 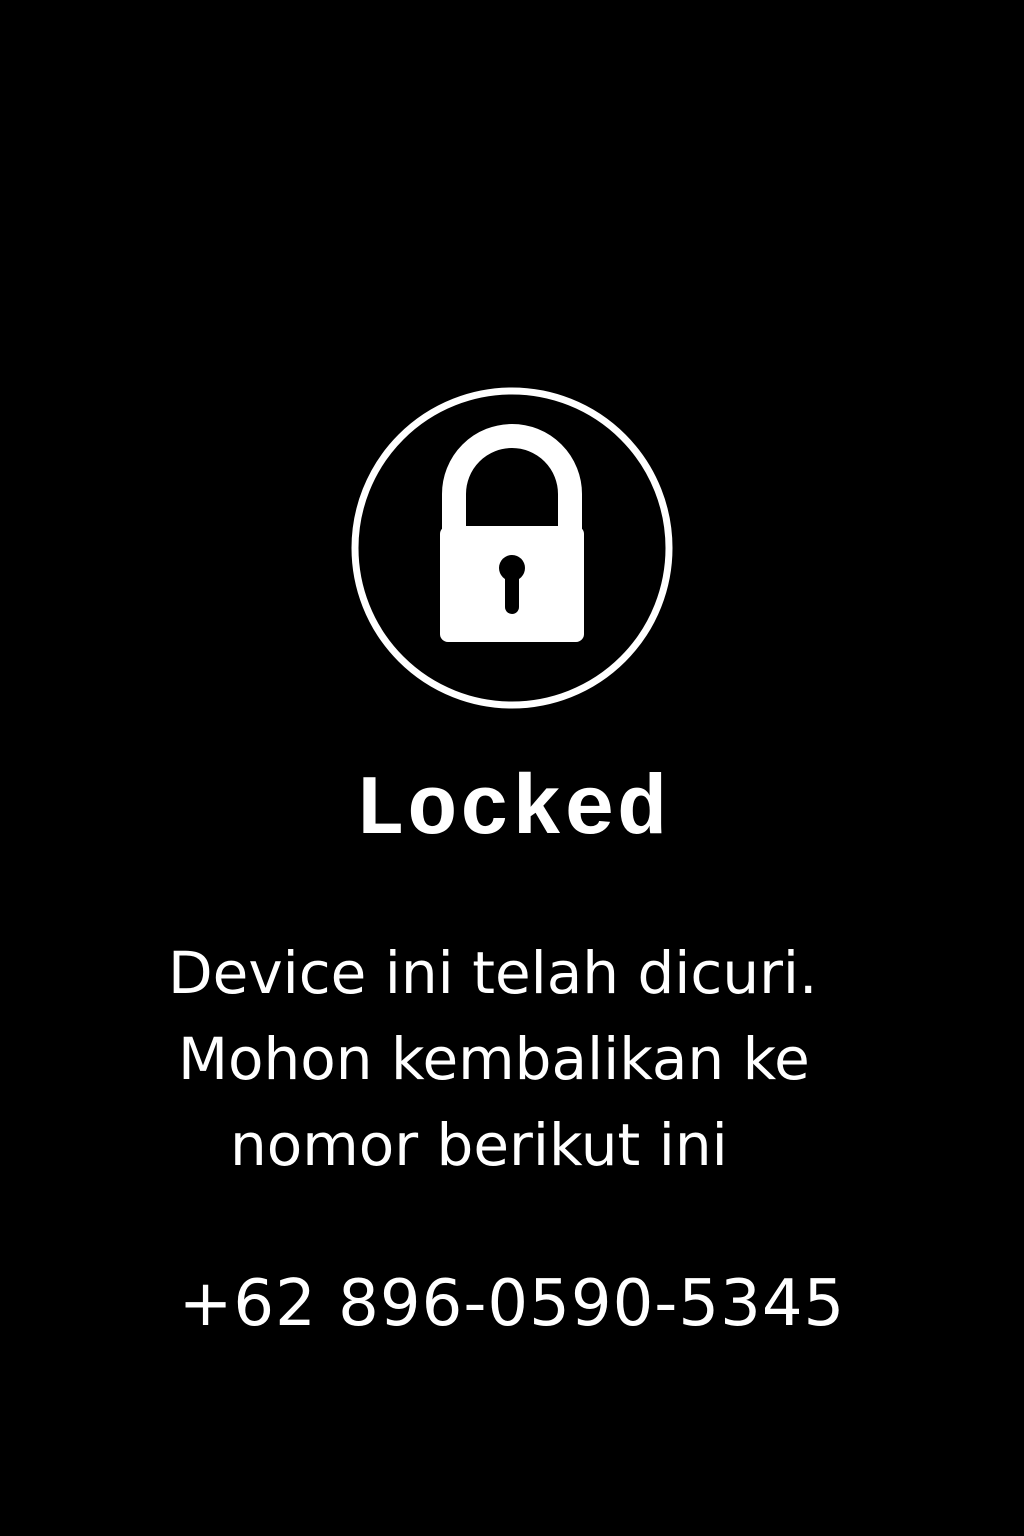 What do you see at coordinates (479, 1145) in the screenshot?
I see `message-line: nomor berikut ini` at bounding box center [479, 1145].